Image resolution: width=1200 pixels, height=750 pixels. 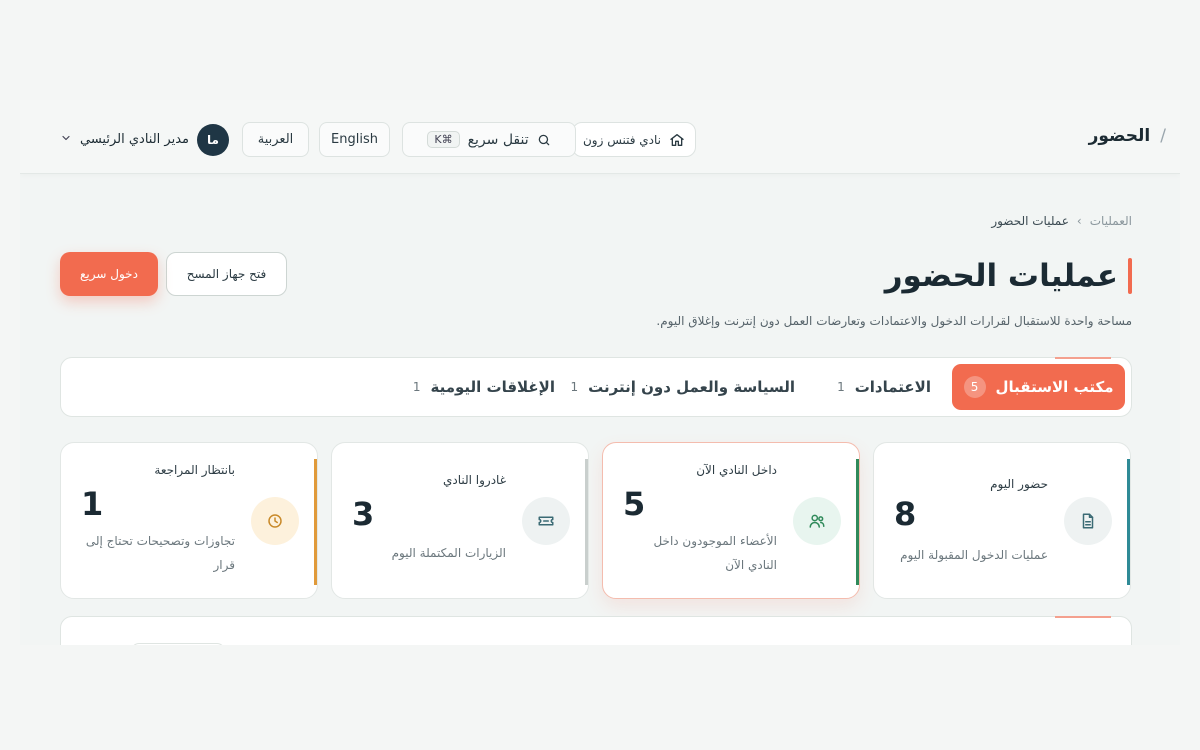 What do you see at coordinates (736, 470) in the screenshot?
I see `stat-label: داخل النادي الآن` at bounding box center [736, 470].